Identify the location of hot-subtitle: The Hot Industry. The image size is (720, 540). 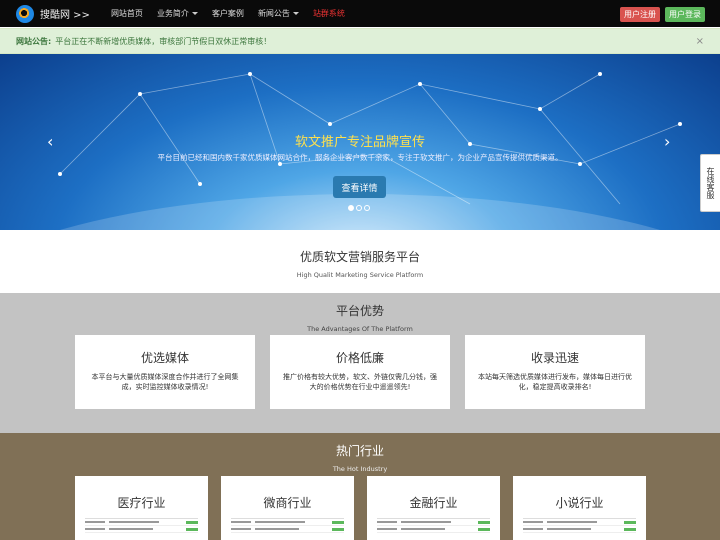
(360, 469).